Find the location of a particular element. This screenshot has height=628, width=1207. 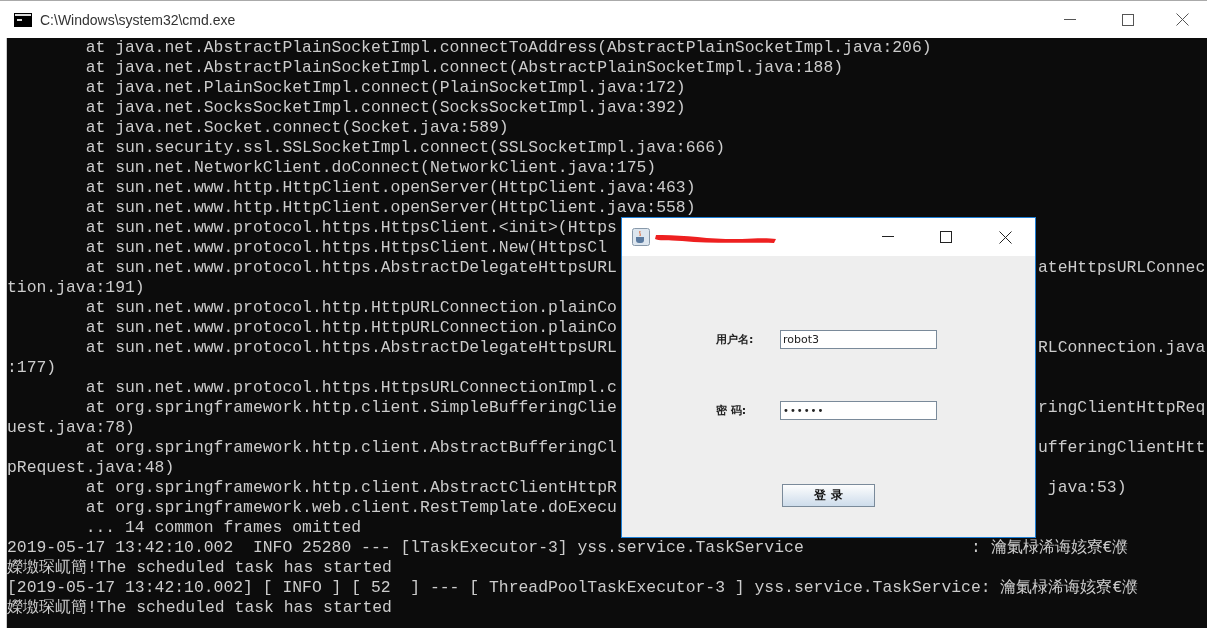

console-line: at sun.security.ssl.SSLSocketImpl.connect(SSLSocketImpl.java:666) is located at coordinates (405, 148).